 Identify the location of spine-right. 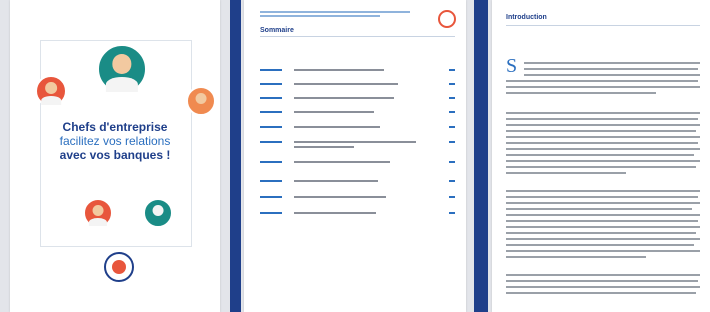
(481, 156).